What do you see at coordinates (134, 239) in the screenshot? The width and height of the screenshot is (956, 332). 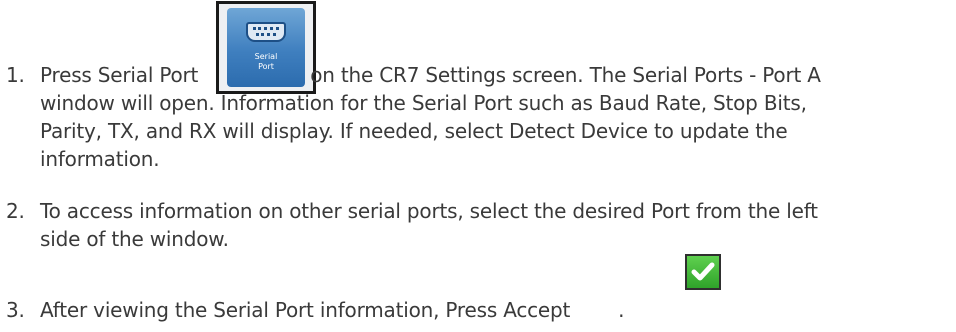 I see `step-line: side of the window.` at bounding box center [134, 239].